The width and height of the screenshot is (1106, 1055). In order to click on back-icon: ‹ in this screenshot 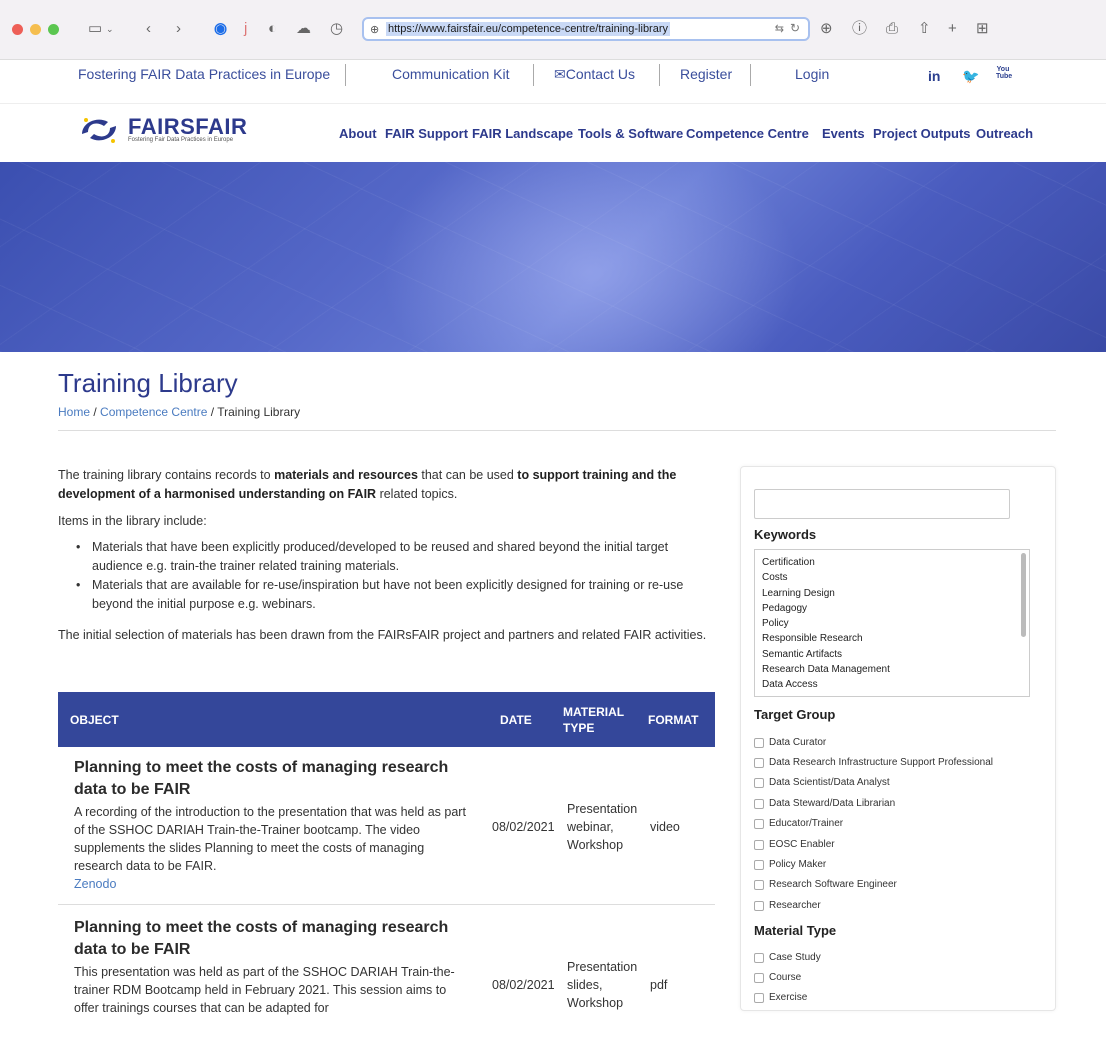, I will do `click(148, 29)`.